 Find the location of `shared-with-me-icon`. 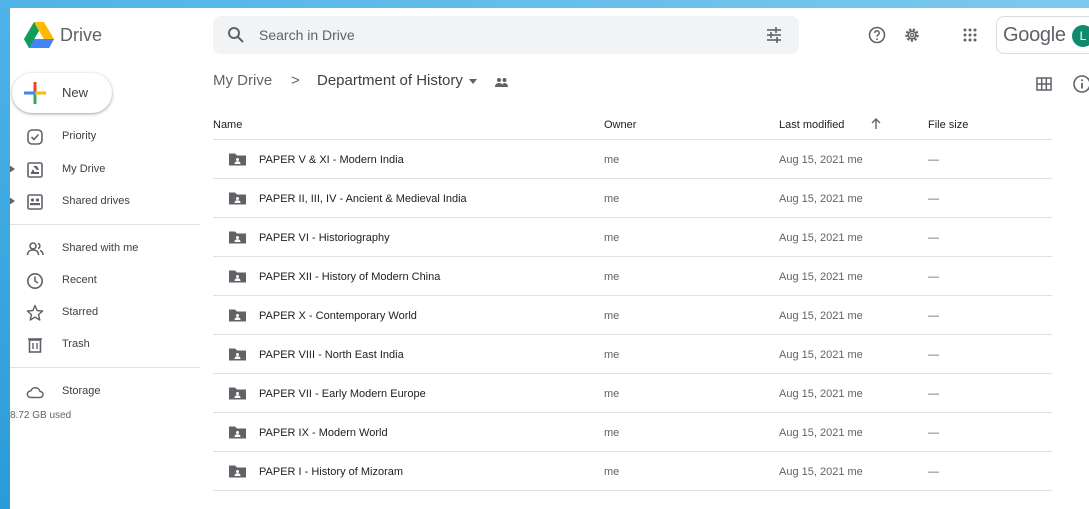

shared-with-me-icon is located at coordinates (35, 249).